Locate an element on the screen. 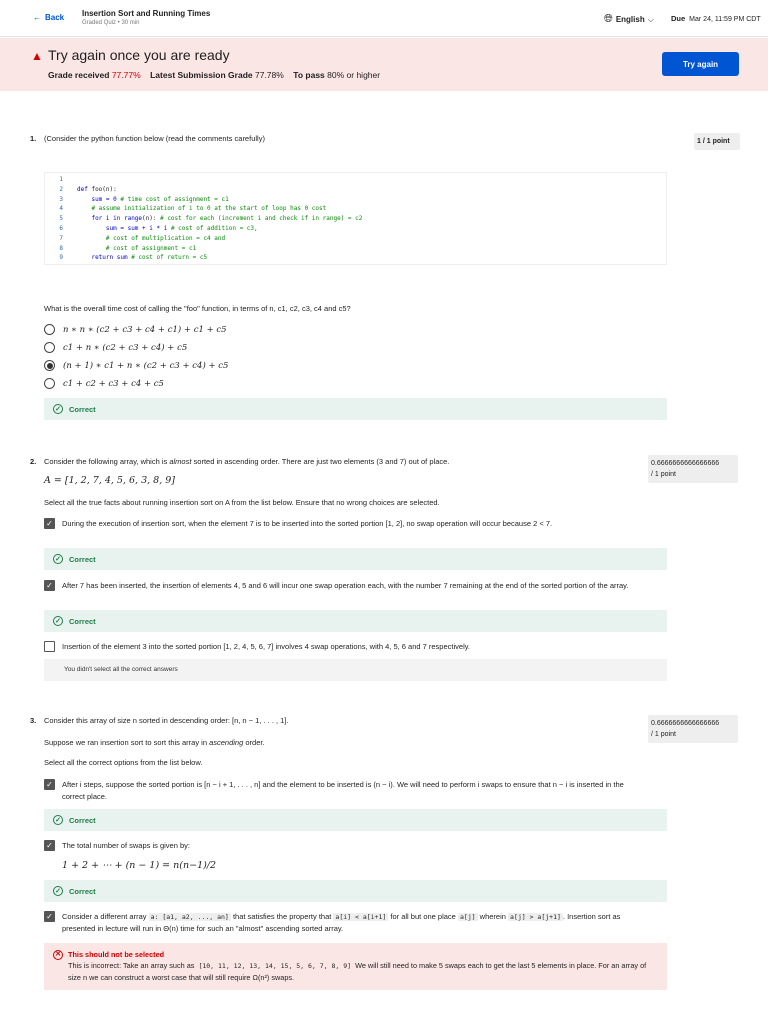  code-line: 9 return sum # cost of return = c5 is located at coordinates (355, 259).